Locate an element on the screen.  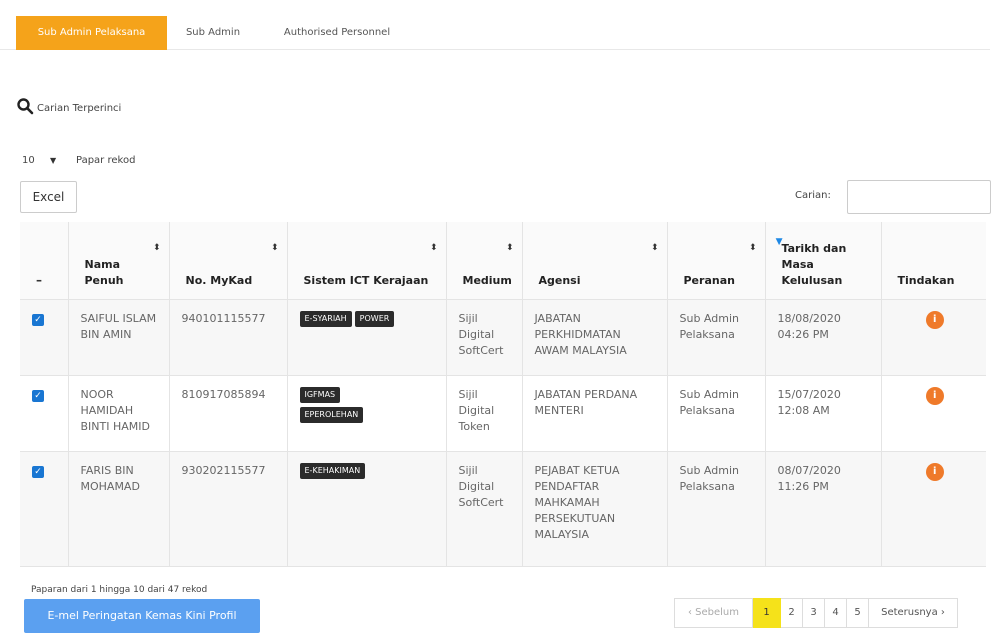
column-header-medium: ⬍ Medium is located at coordinates (484, 261).